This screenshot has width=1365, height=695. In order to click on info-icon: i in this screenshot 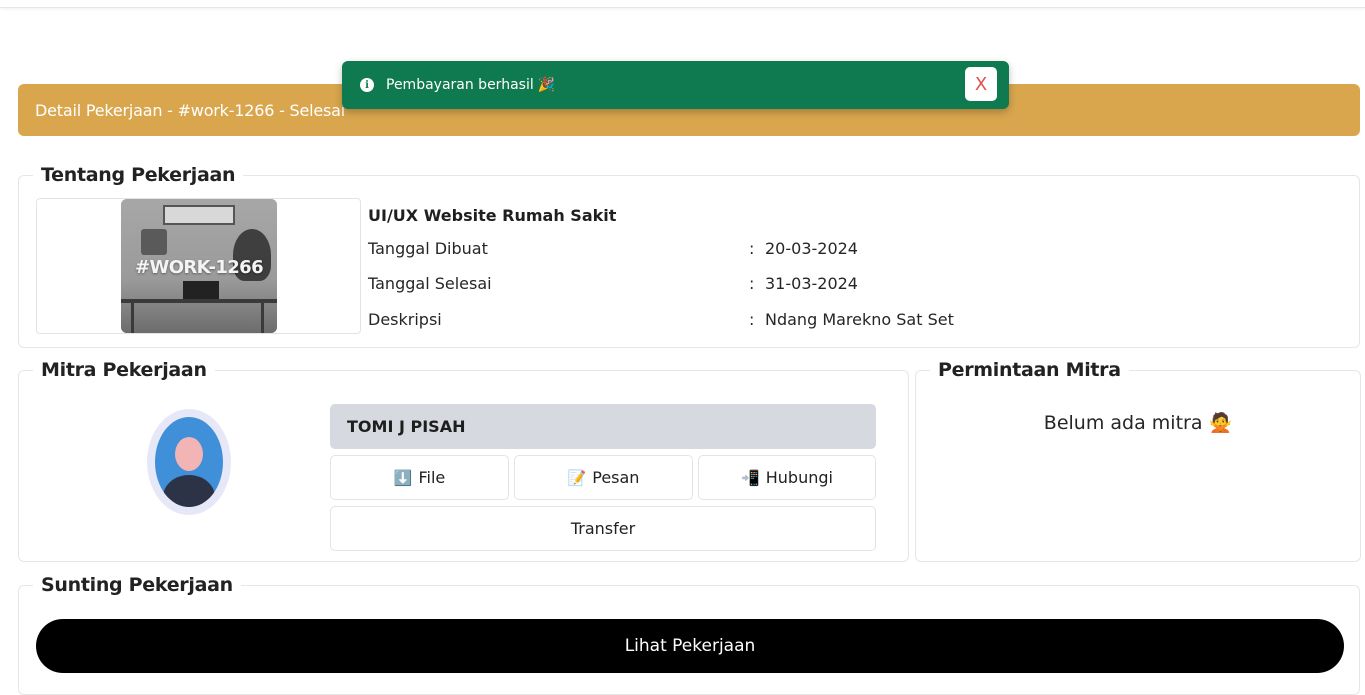, I will do `click(367, 85)`.